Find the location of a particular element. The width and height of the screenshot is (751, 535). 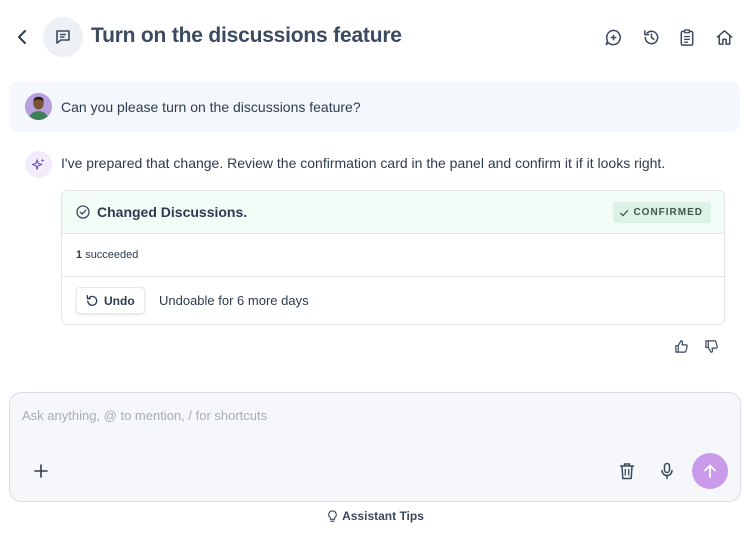

assistant-avatar is located at coordinates (38, 164).